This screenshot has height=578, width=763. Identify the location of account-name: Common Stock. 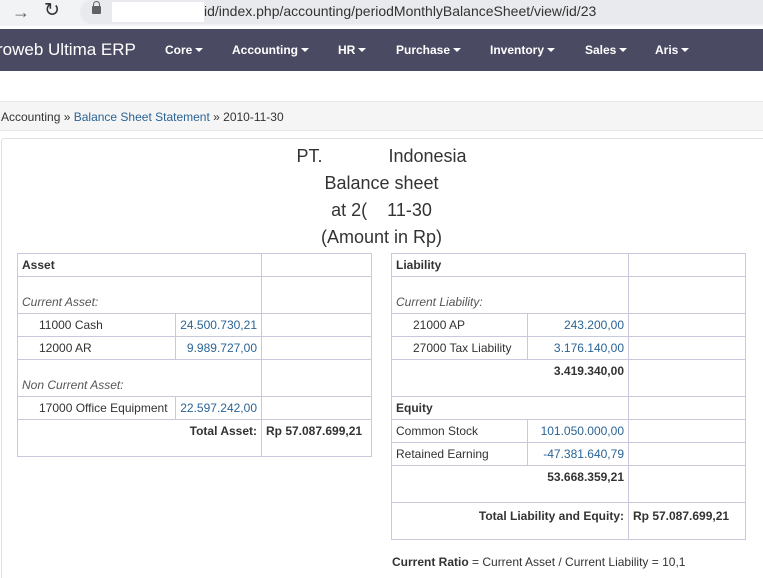
(459, 431).